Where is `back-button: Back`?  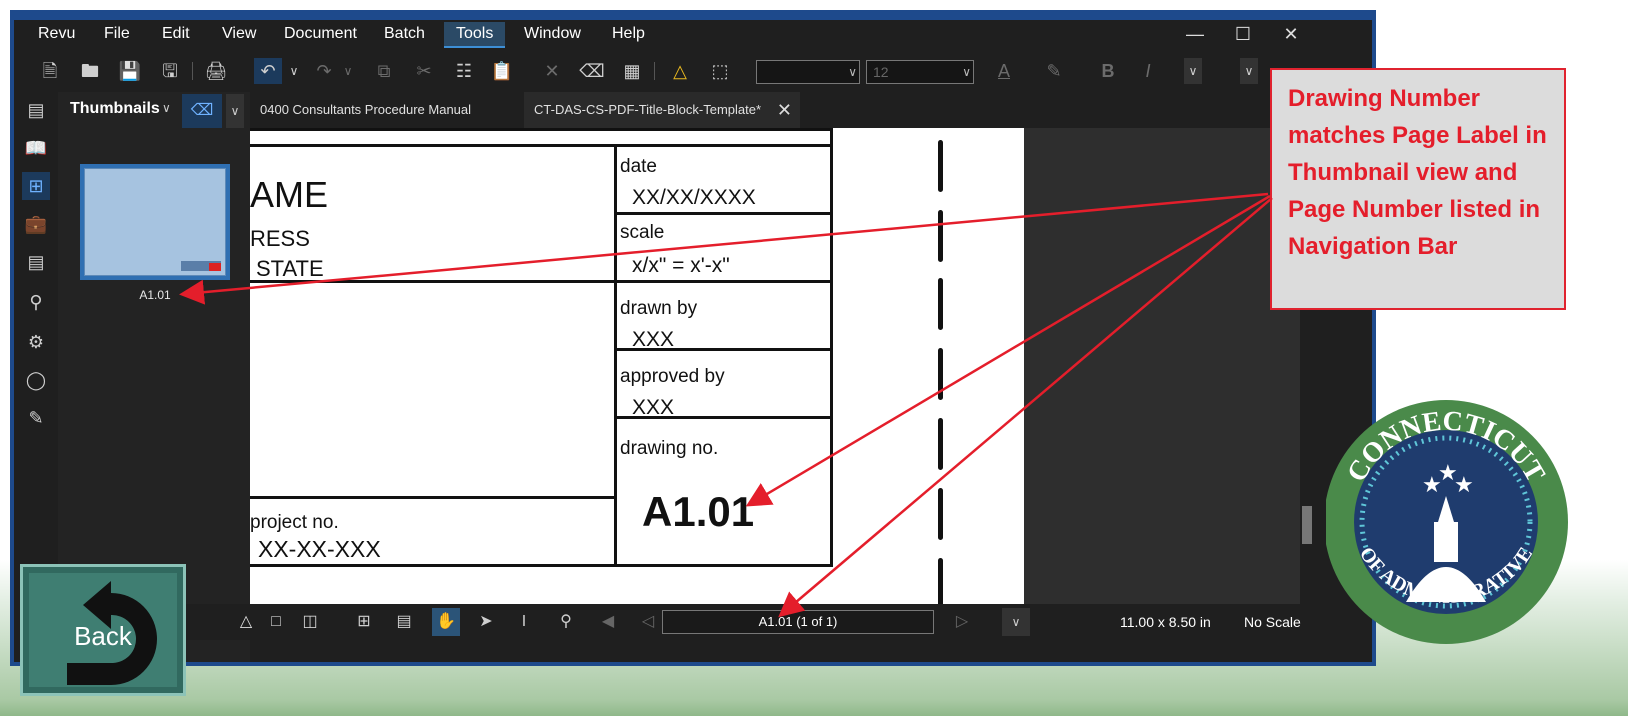
back-button: Back is located at coordinates (103, 630).